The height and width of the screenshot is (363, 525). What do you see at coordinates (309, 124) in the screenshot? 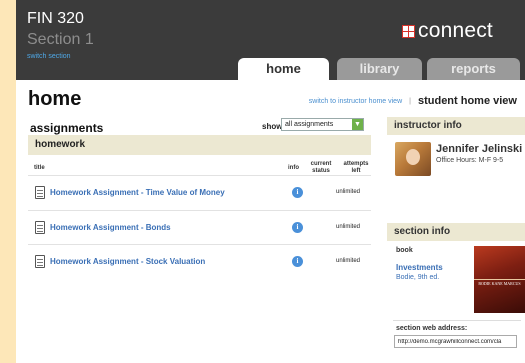
I see `show-filter-value: all assignments` at bounding box center [309, 124].